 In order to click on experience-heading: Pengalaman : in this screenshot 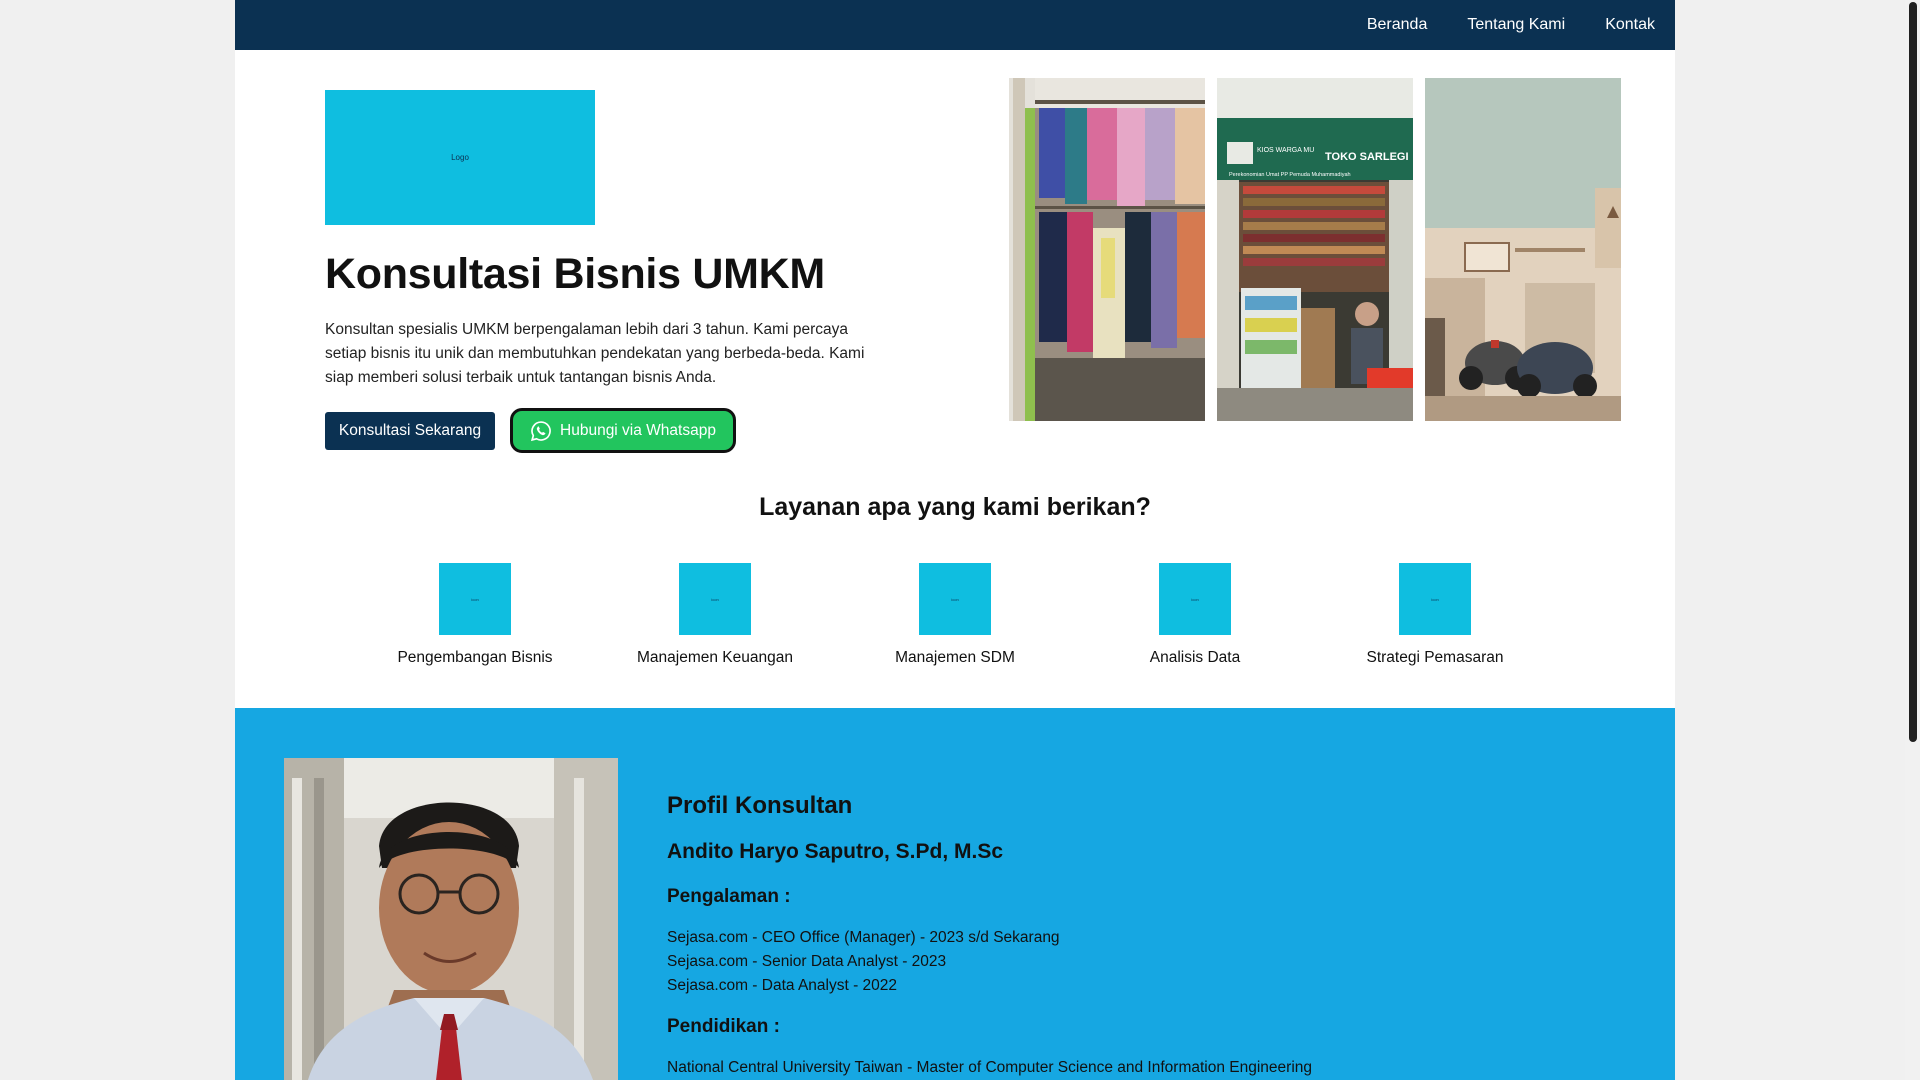, I will do `click(729, 896)`.